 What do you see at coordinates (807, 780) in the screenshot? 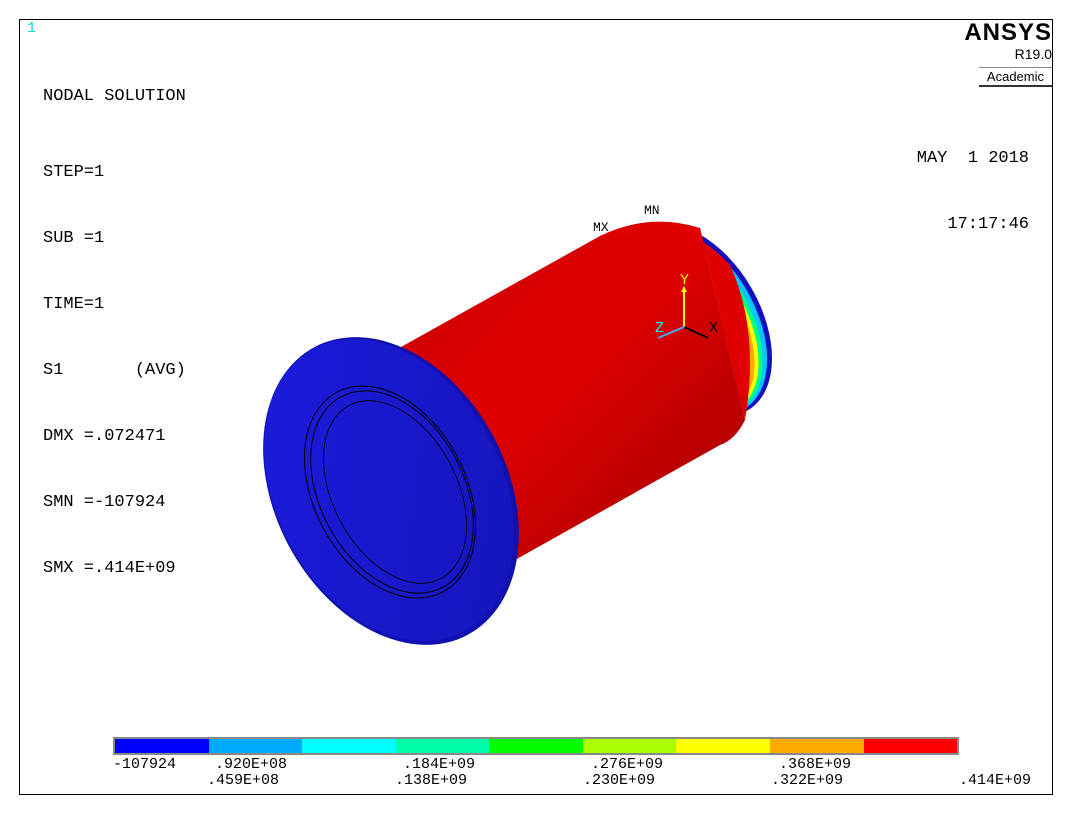
I see `colorbar-label-bottom: .322E+09` at bounding box center [807, 780].